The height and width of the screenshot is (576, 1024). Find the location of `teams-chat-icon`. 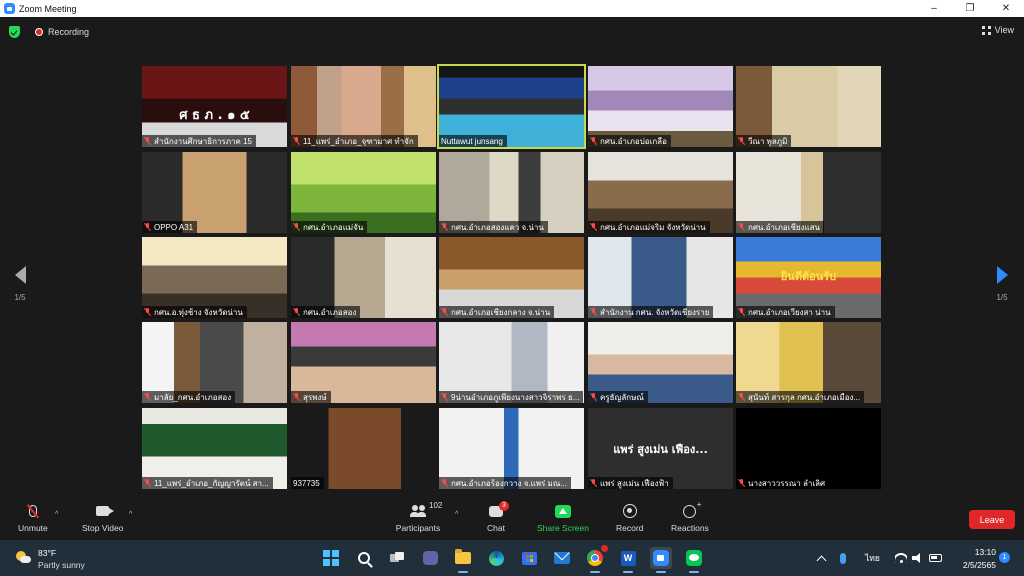

teams-chat-icon is located at coordinates (430, 558).